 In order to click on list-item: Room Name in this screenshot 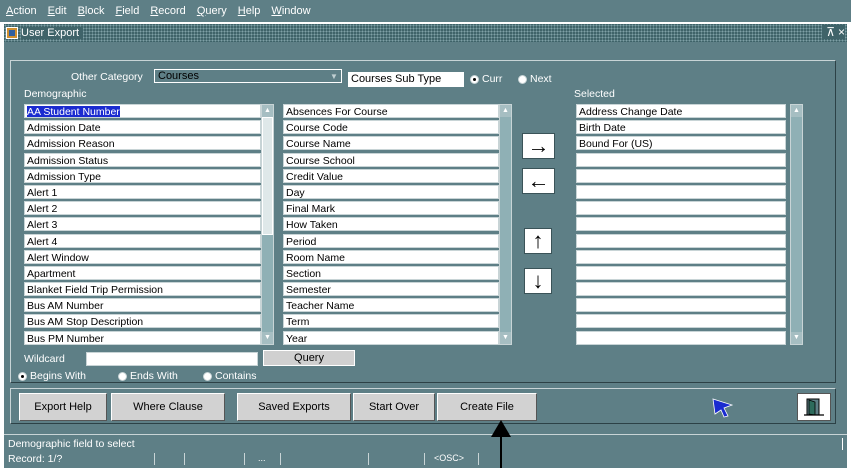, I will do `click(391, 256)`.